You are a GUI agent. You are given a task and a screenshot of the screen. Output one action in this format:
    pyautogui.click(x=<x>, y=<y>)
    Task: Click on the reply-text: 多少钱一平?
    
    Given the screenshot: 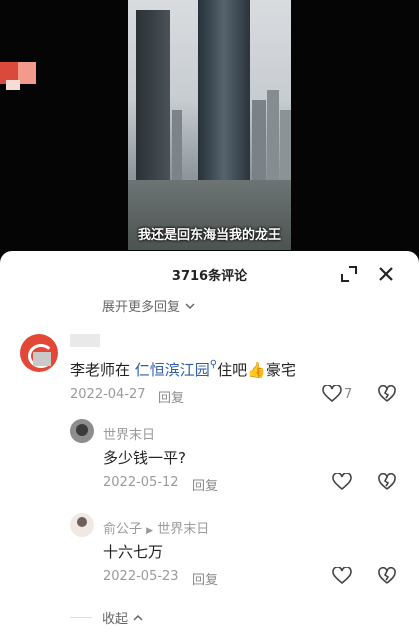 What is the action you would take?
    pyautogui.click(x=144, y=458)
    